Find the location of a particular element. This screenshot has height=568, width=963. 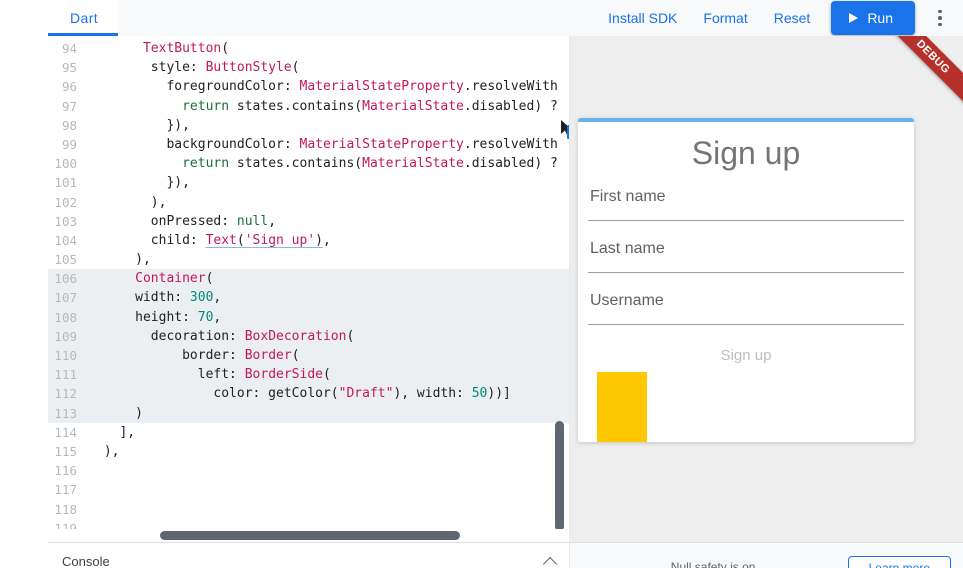

line-number: 106 is located at coordinates (66, 279).